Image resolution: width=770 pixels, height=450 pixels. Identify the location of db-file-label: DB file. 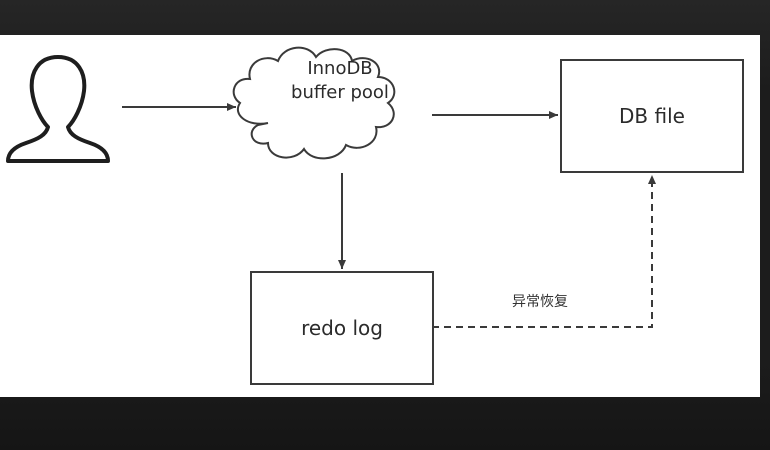
(652, 116).